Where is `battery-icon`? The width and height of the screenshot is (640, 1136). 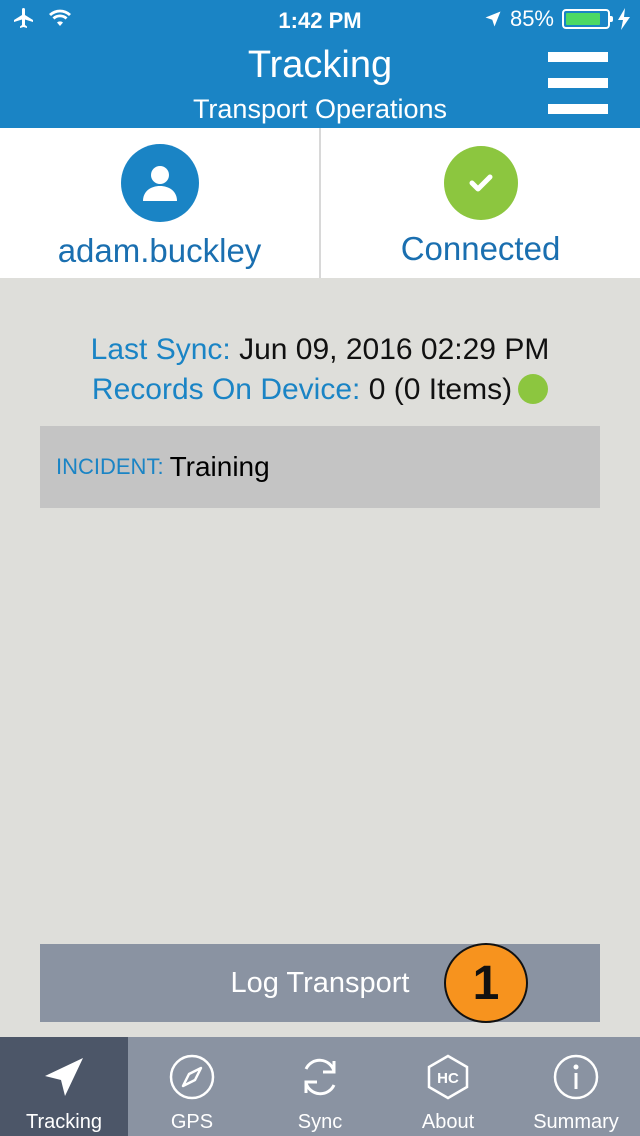 battery-icon is located at coordinates (587, 19).